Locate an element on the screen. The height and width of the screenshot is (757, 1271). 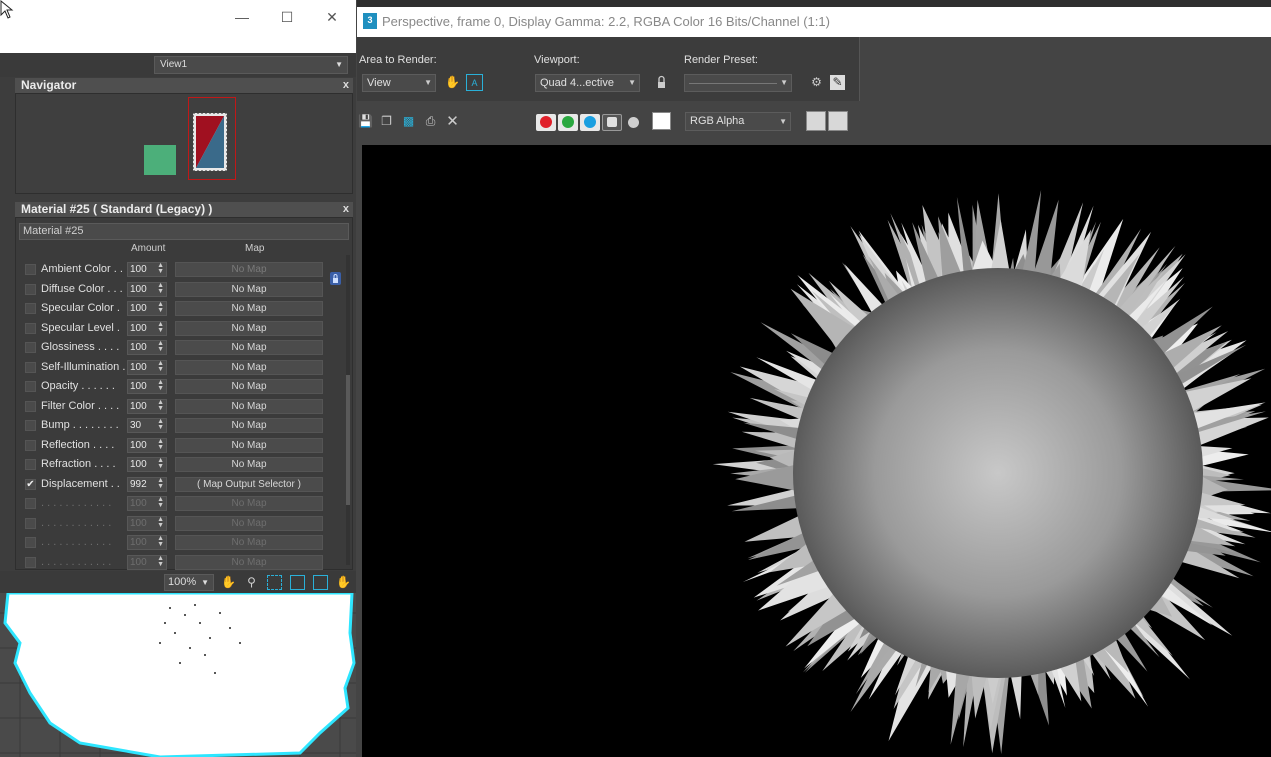
lock-icon is located at coordinates (335, 278).